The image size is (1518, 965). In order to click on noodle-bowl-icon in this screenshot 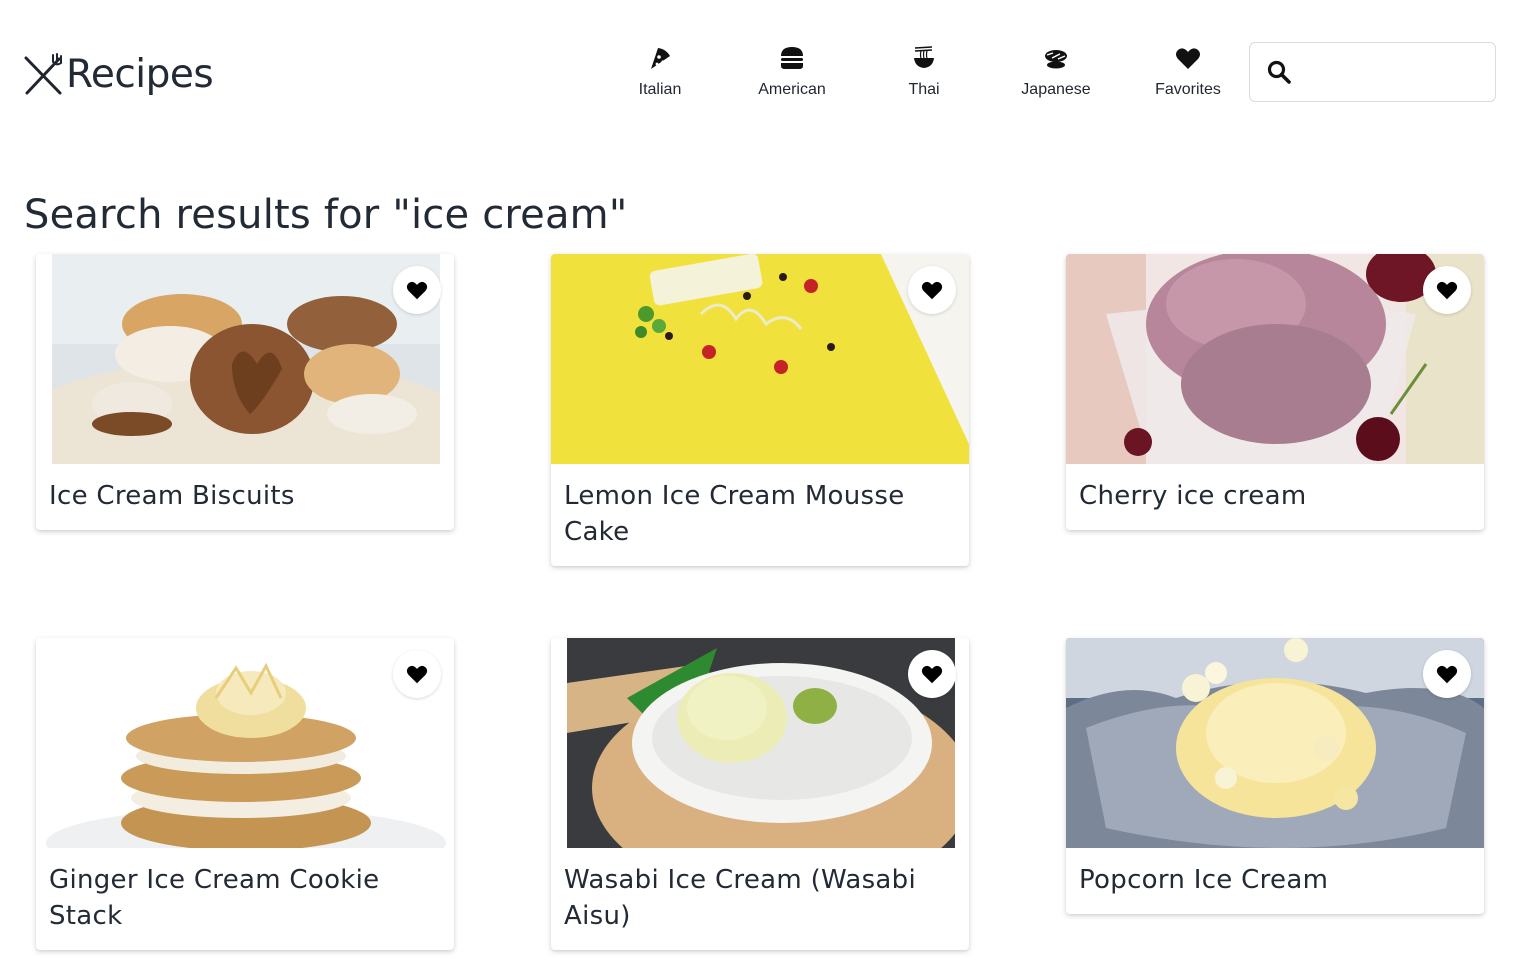, I will do `click(924, 57)`.